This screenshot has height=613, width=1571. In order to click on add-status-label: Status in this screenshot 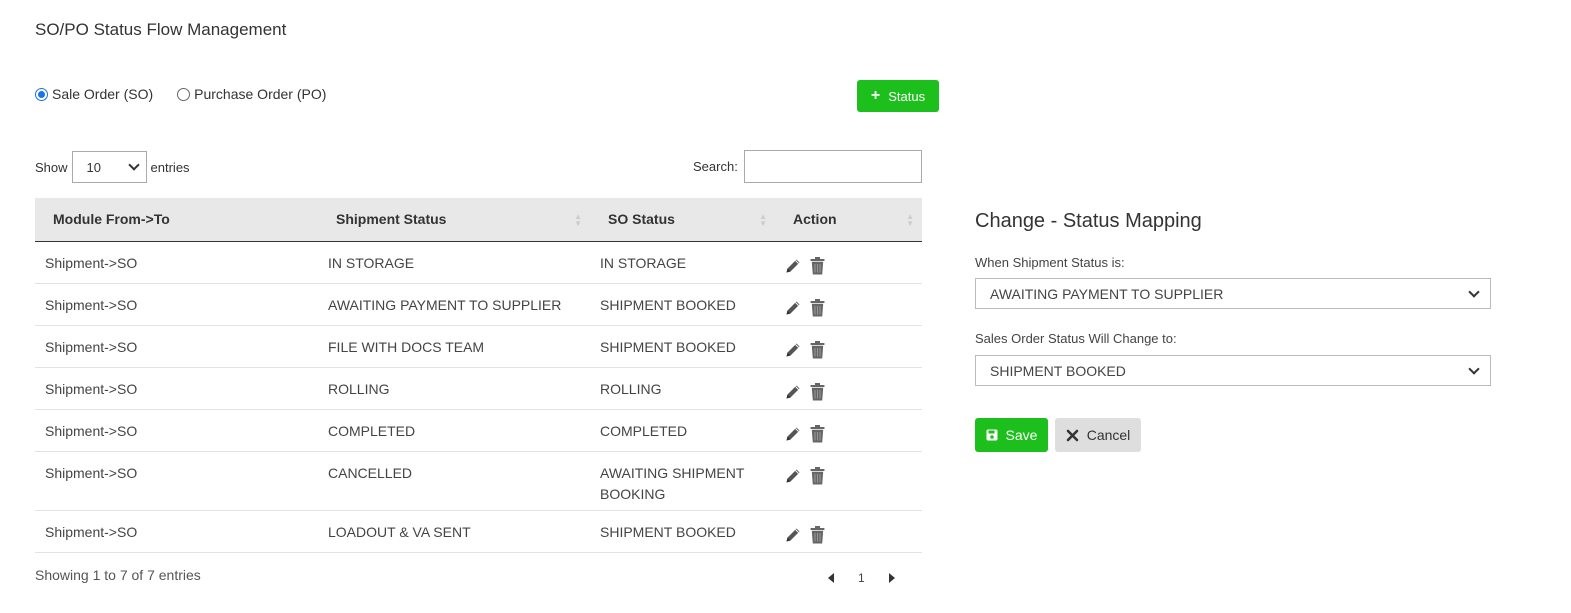, I will do `click(907, 96)`.